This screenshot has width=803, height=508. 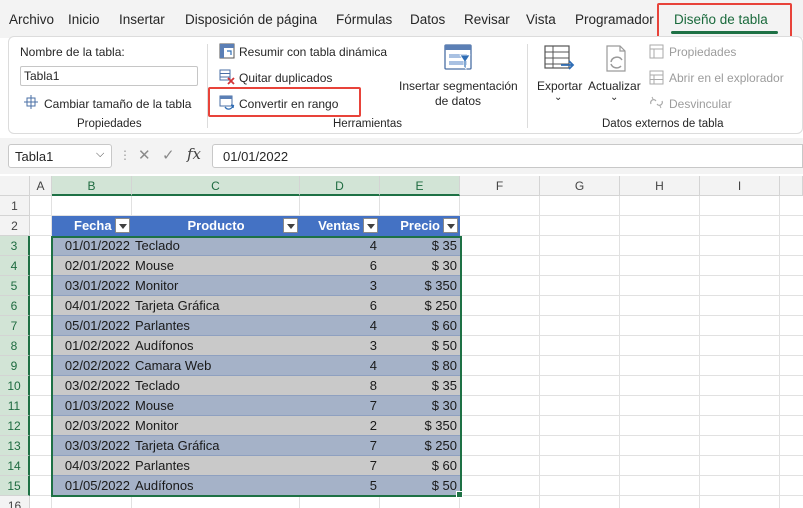 What do you see at coordinates (458, 86) in the screenshot?
I see `insert-slicer-button: Insertar segmentación` at bounding box center [458, 86].